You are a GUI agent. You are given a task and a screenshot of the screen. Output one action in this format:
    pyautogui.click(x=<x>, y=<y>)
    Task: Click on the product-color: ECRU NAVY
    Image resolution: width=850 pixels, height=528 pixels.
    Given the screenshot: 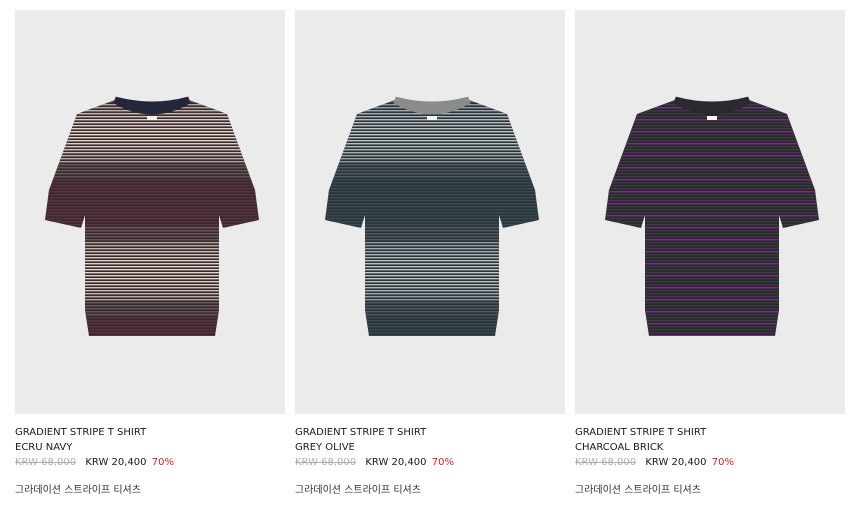 What is the action you would take?
    pyautogui.click(x=44, y=447)
    